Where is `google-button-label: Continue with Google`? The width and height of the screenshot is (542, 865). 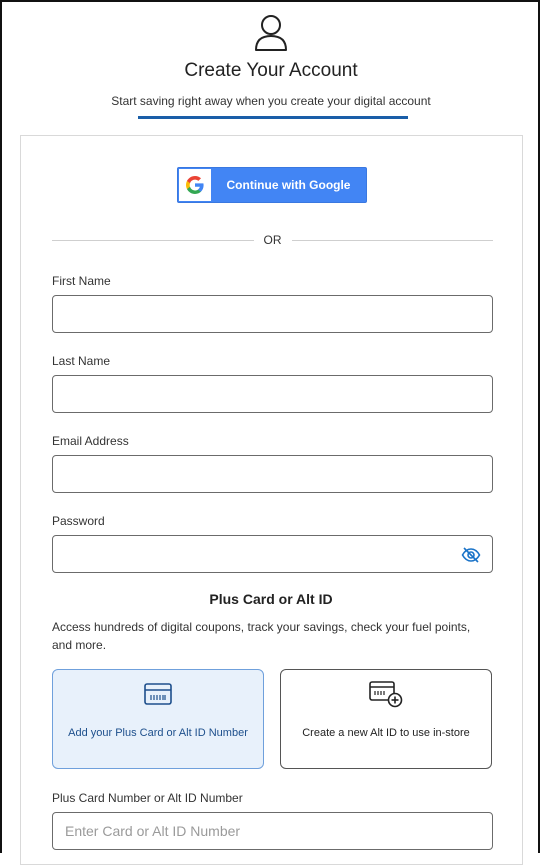 google-button-label: Continue with Google is located at coordinates (288, 185).